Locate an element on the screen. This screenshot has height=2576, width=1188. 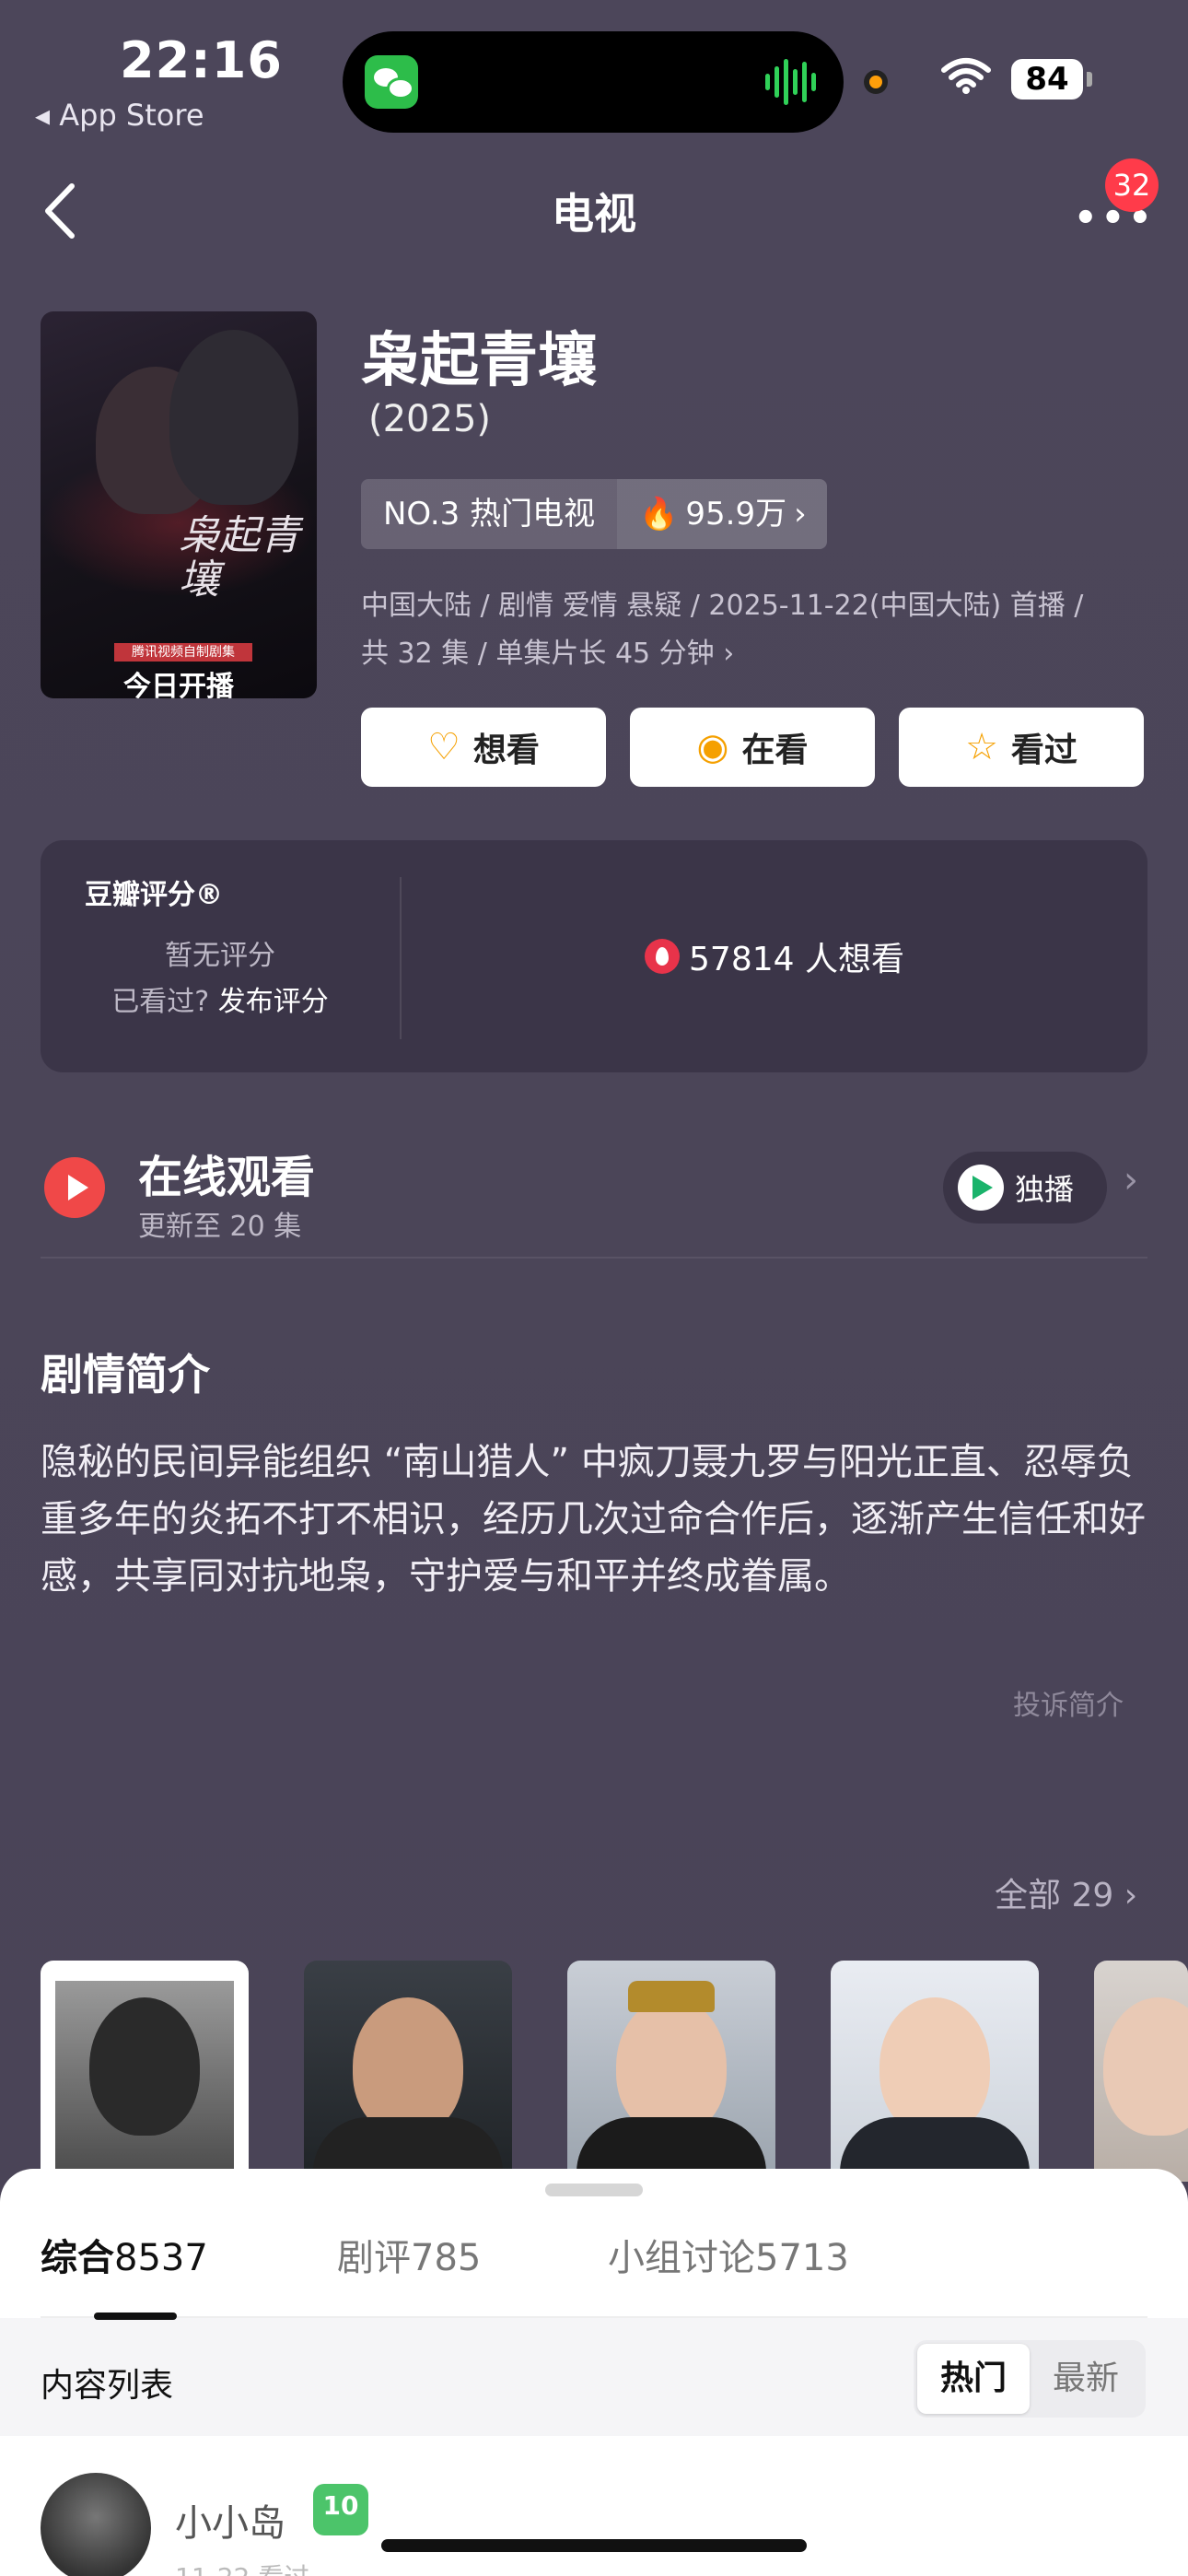
page-title: 电视 is located at coordinates (594, 214).